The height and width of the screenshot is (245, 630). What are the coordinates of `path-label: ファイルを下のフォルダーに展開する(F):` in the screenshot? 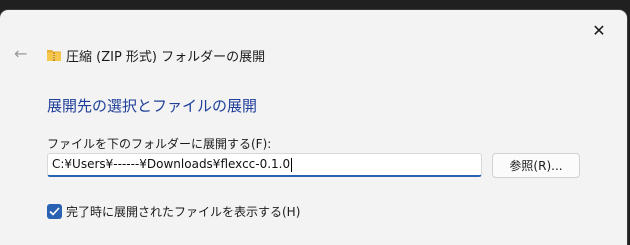 It's located at (159, 144).